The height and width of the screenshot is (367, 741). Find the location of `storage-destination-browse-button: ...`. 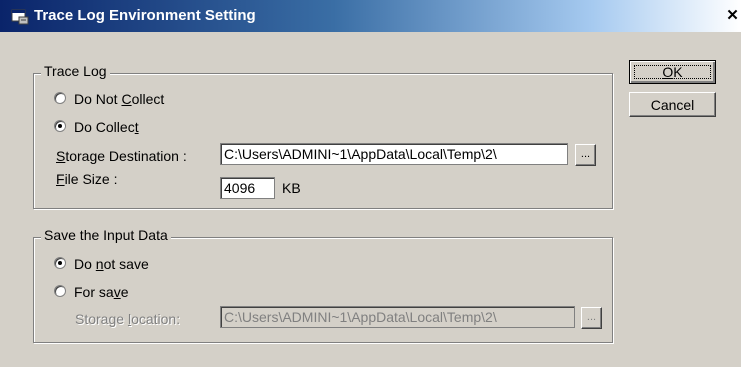

storage-destination-browse-button: ... is located at coordinates (585, 155).